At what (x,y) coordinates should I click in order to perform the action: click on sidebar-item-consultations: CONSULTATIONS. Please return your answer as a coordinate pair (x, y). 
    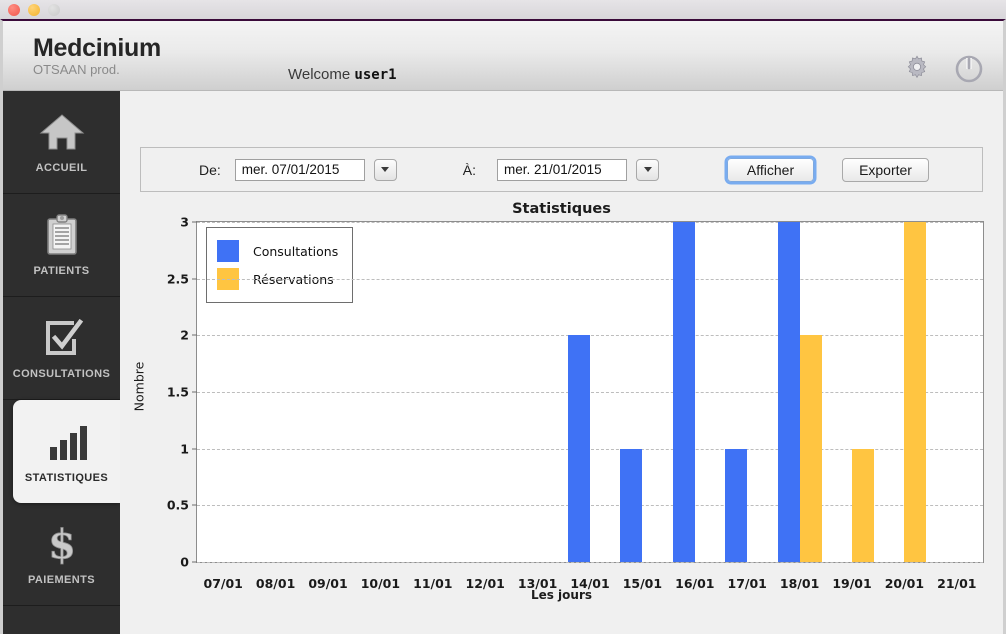
    Looking at the image, I should click on (61, 348).